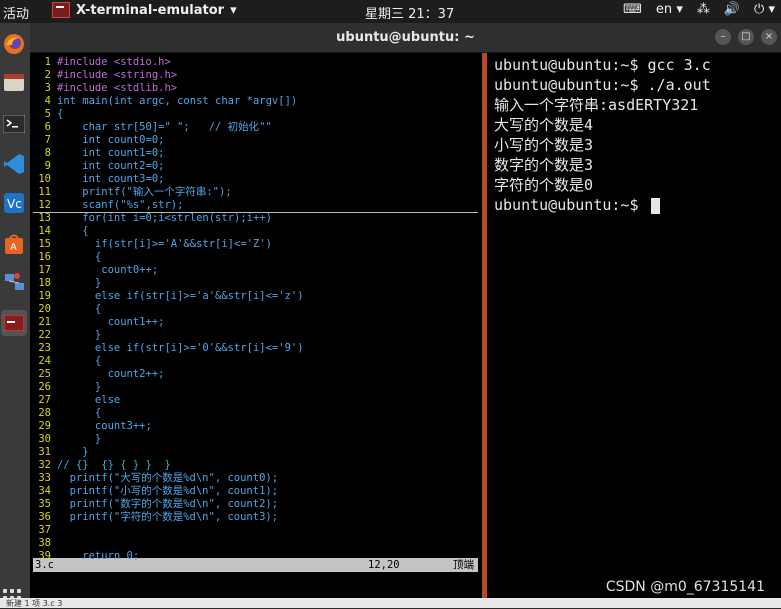  I want to click on shell-text: 小写的个数是3, so click(544, 145).